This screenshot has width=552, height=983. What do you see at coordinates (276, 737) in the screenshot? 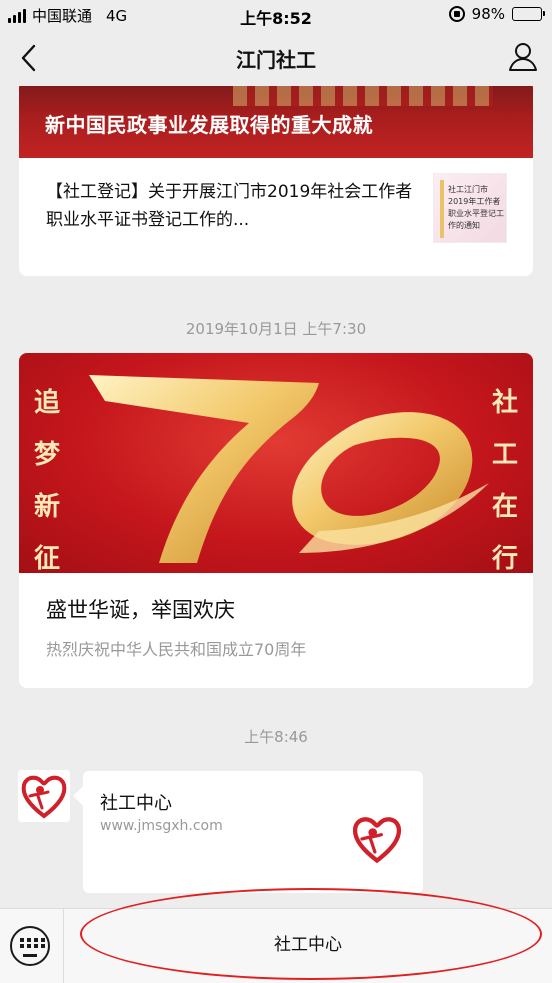
I see `timestamp: 上午8:46` at bounding box center [276, 737].